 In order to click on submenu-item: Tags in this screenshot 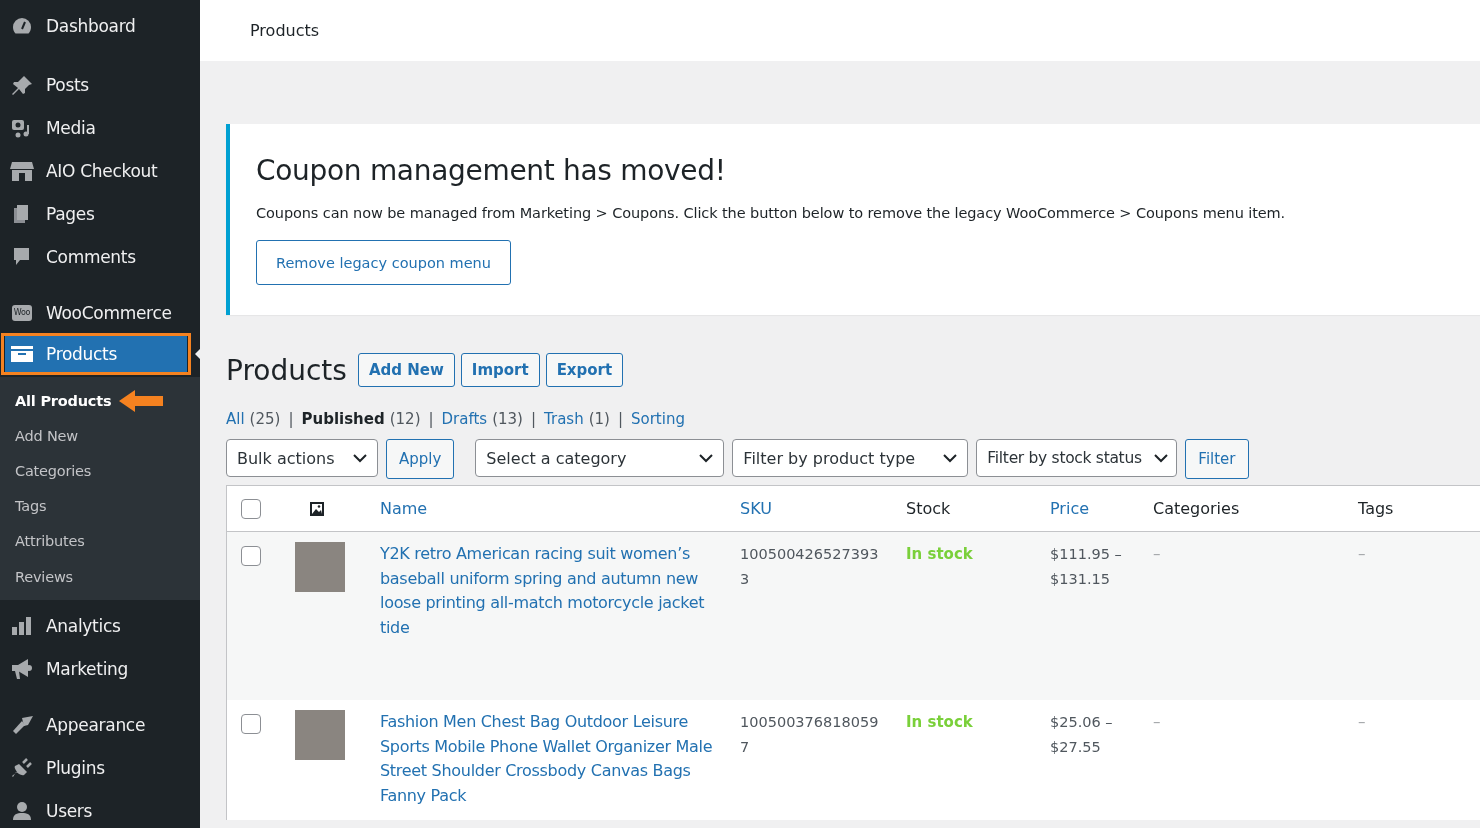, I will do `click(23, 506)`.